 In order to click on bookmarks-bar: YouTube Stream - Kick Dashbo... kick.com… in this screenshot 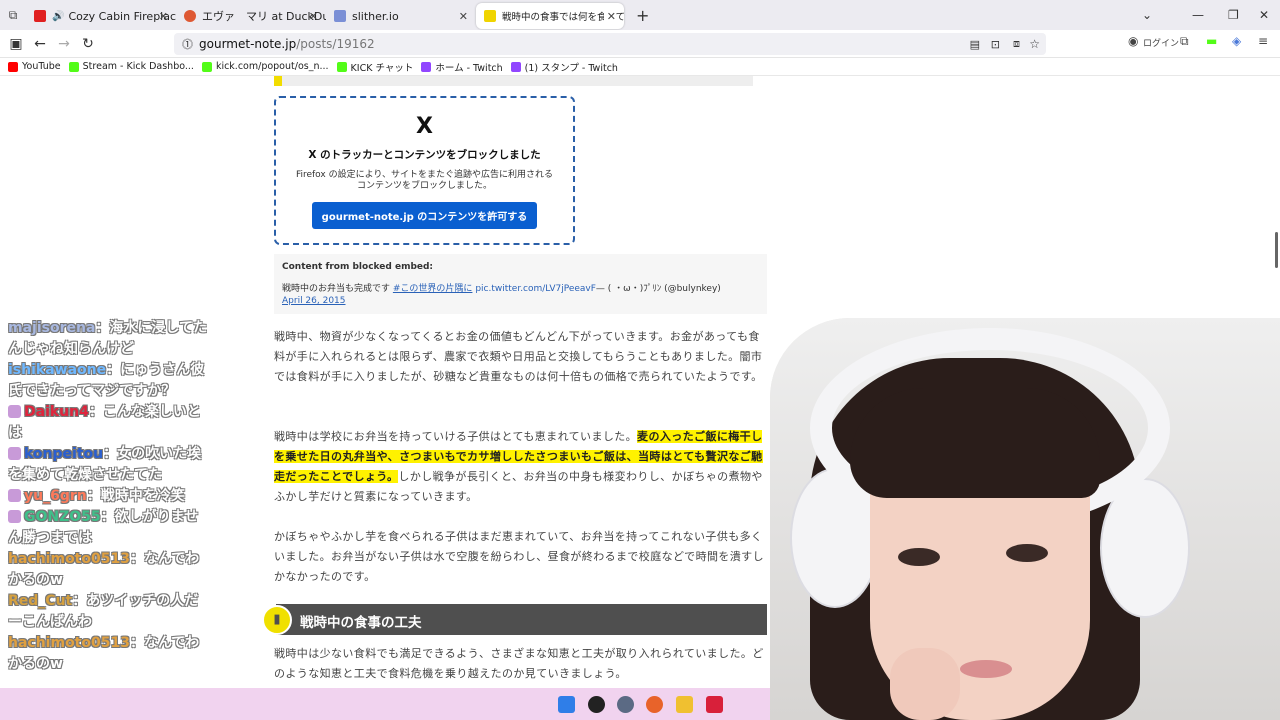, I will do `click(640, 67)`.